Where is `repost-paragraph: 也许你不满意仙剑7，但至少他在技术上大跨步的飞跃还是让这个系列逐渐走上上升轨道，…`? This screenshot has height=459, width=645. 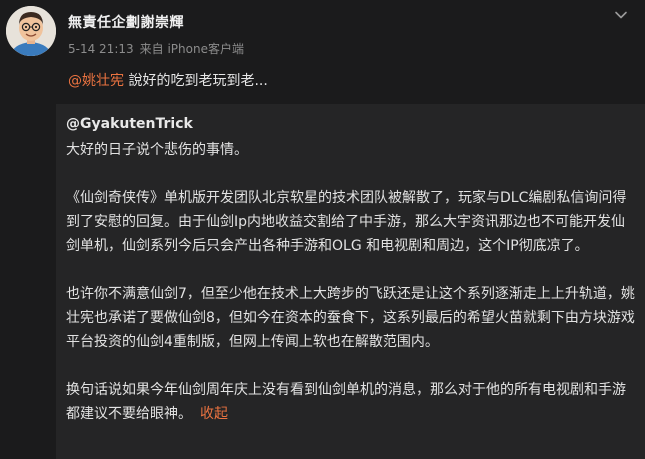
repost-paragraph: 也许你不满意仙剑7，但至少他在技术上大跨步的飞跃还是让这个系列逐渐走上上升轨道，… is located at coordinates (350, 318).